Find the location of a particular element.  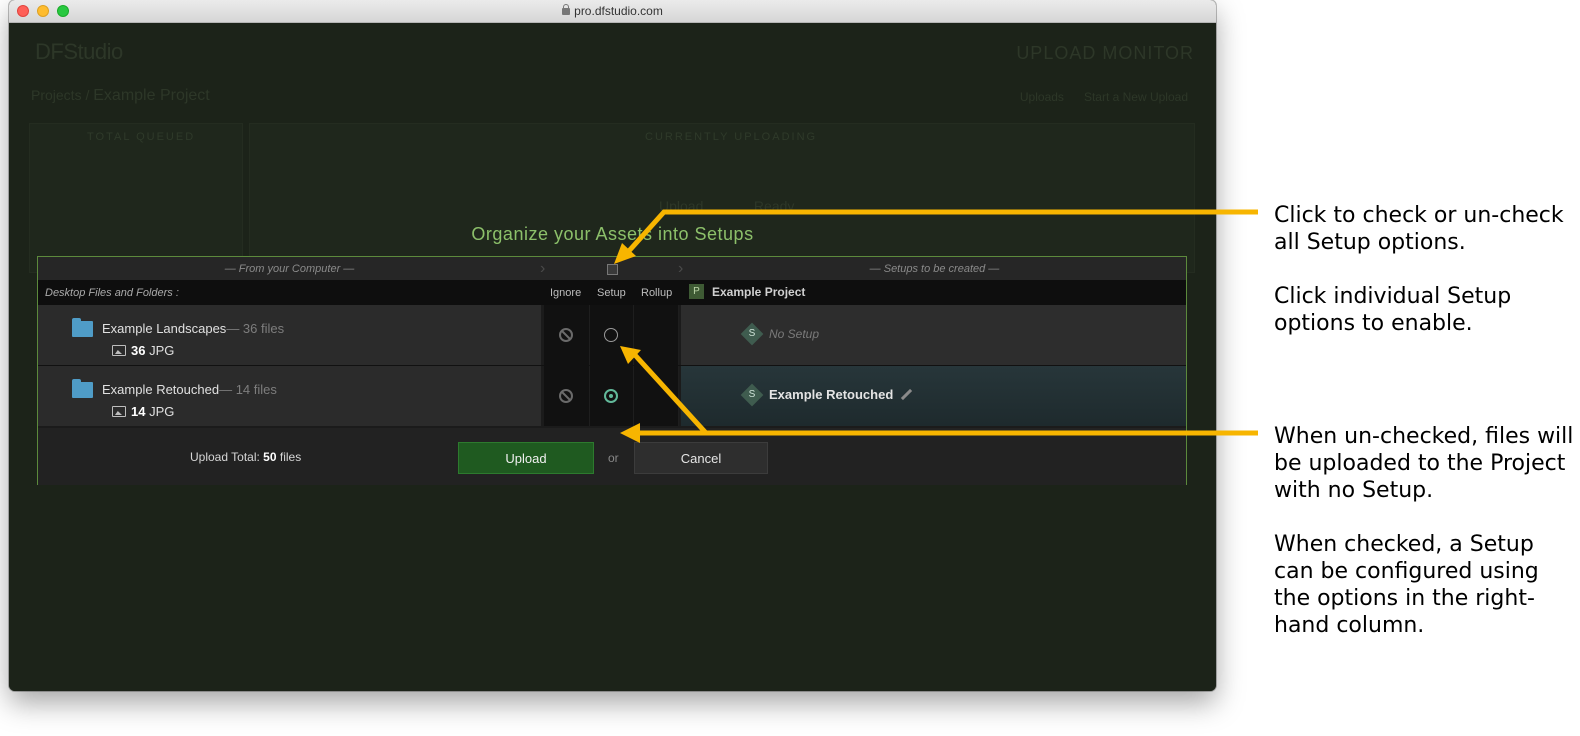

modal-footer: Upload Total: 50 files Upload or Cancel is located at coordinates (612, 456).